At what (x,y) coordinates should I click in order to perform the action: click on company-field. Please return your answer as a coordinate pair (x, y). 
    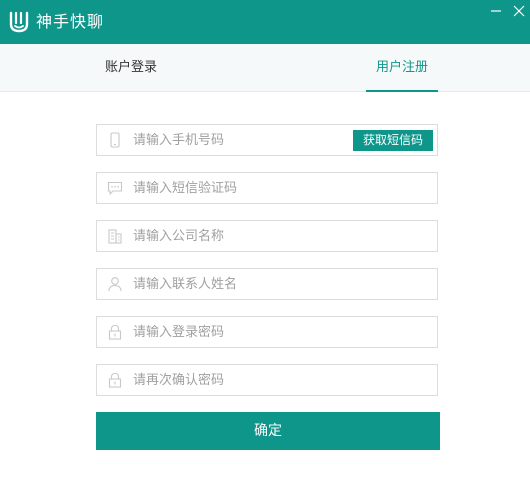
    Looking at the image, I should click on (267, 236).